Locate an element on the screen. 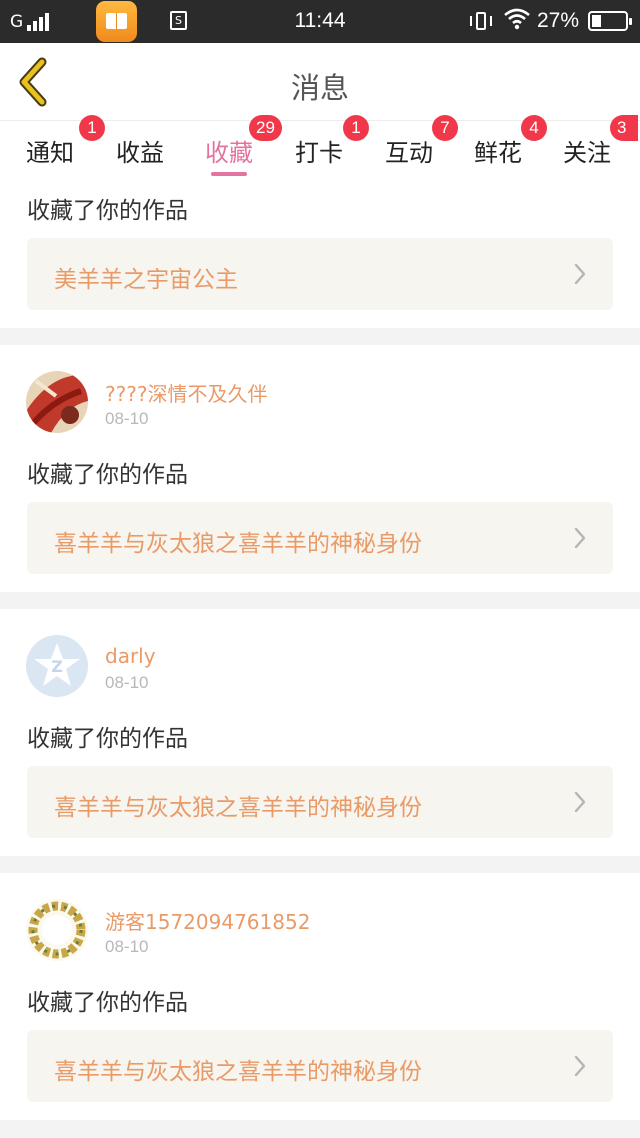 This screenshot has height=1138, width=640. tab-badge-favorites: 29 is located at coordinates (265, 128).